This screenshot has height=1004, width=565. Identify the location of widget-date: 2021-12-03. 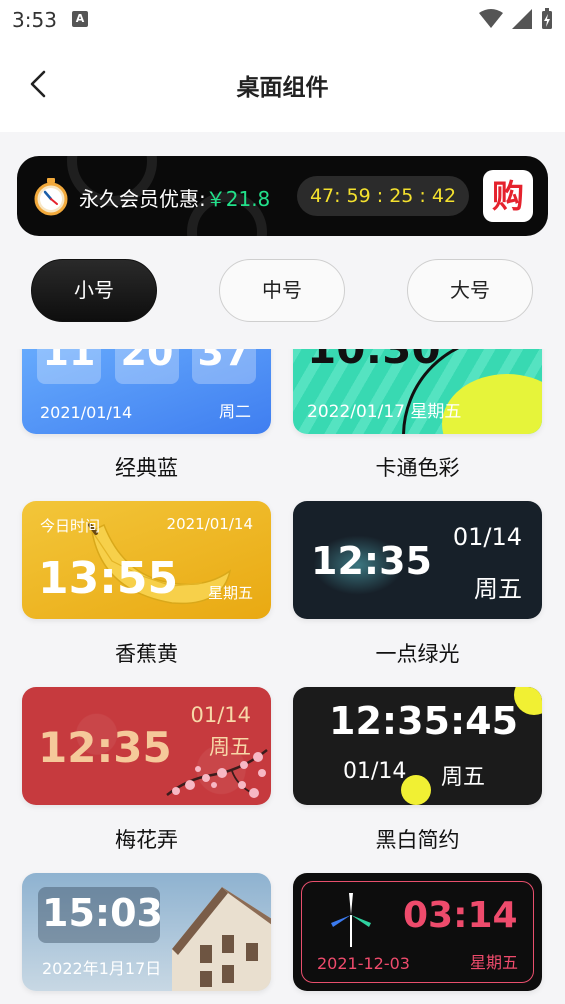
(363, 963).